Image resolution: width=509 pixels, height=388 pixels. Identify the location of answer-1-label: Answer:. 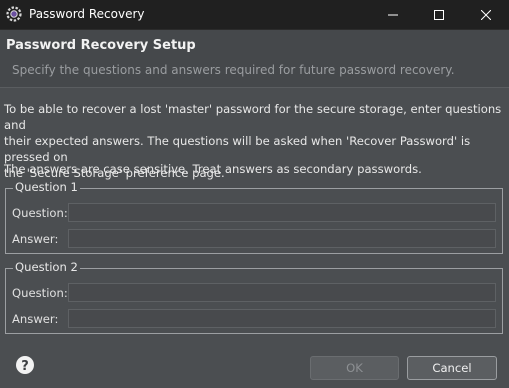
(35, 239).